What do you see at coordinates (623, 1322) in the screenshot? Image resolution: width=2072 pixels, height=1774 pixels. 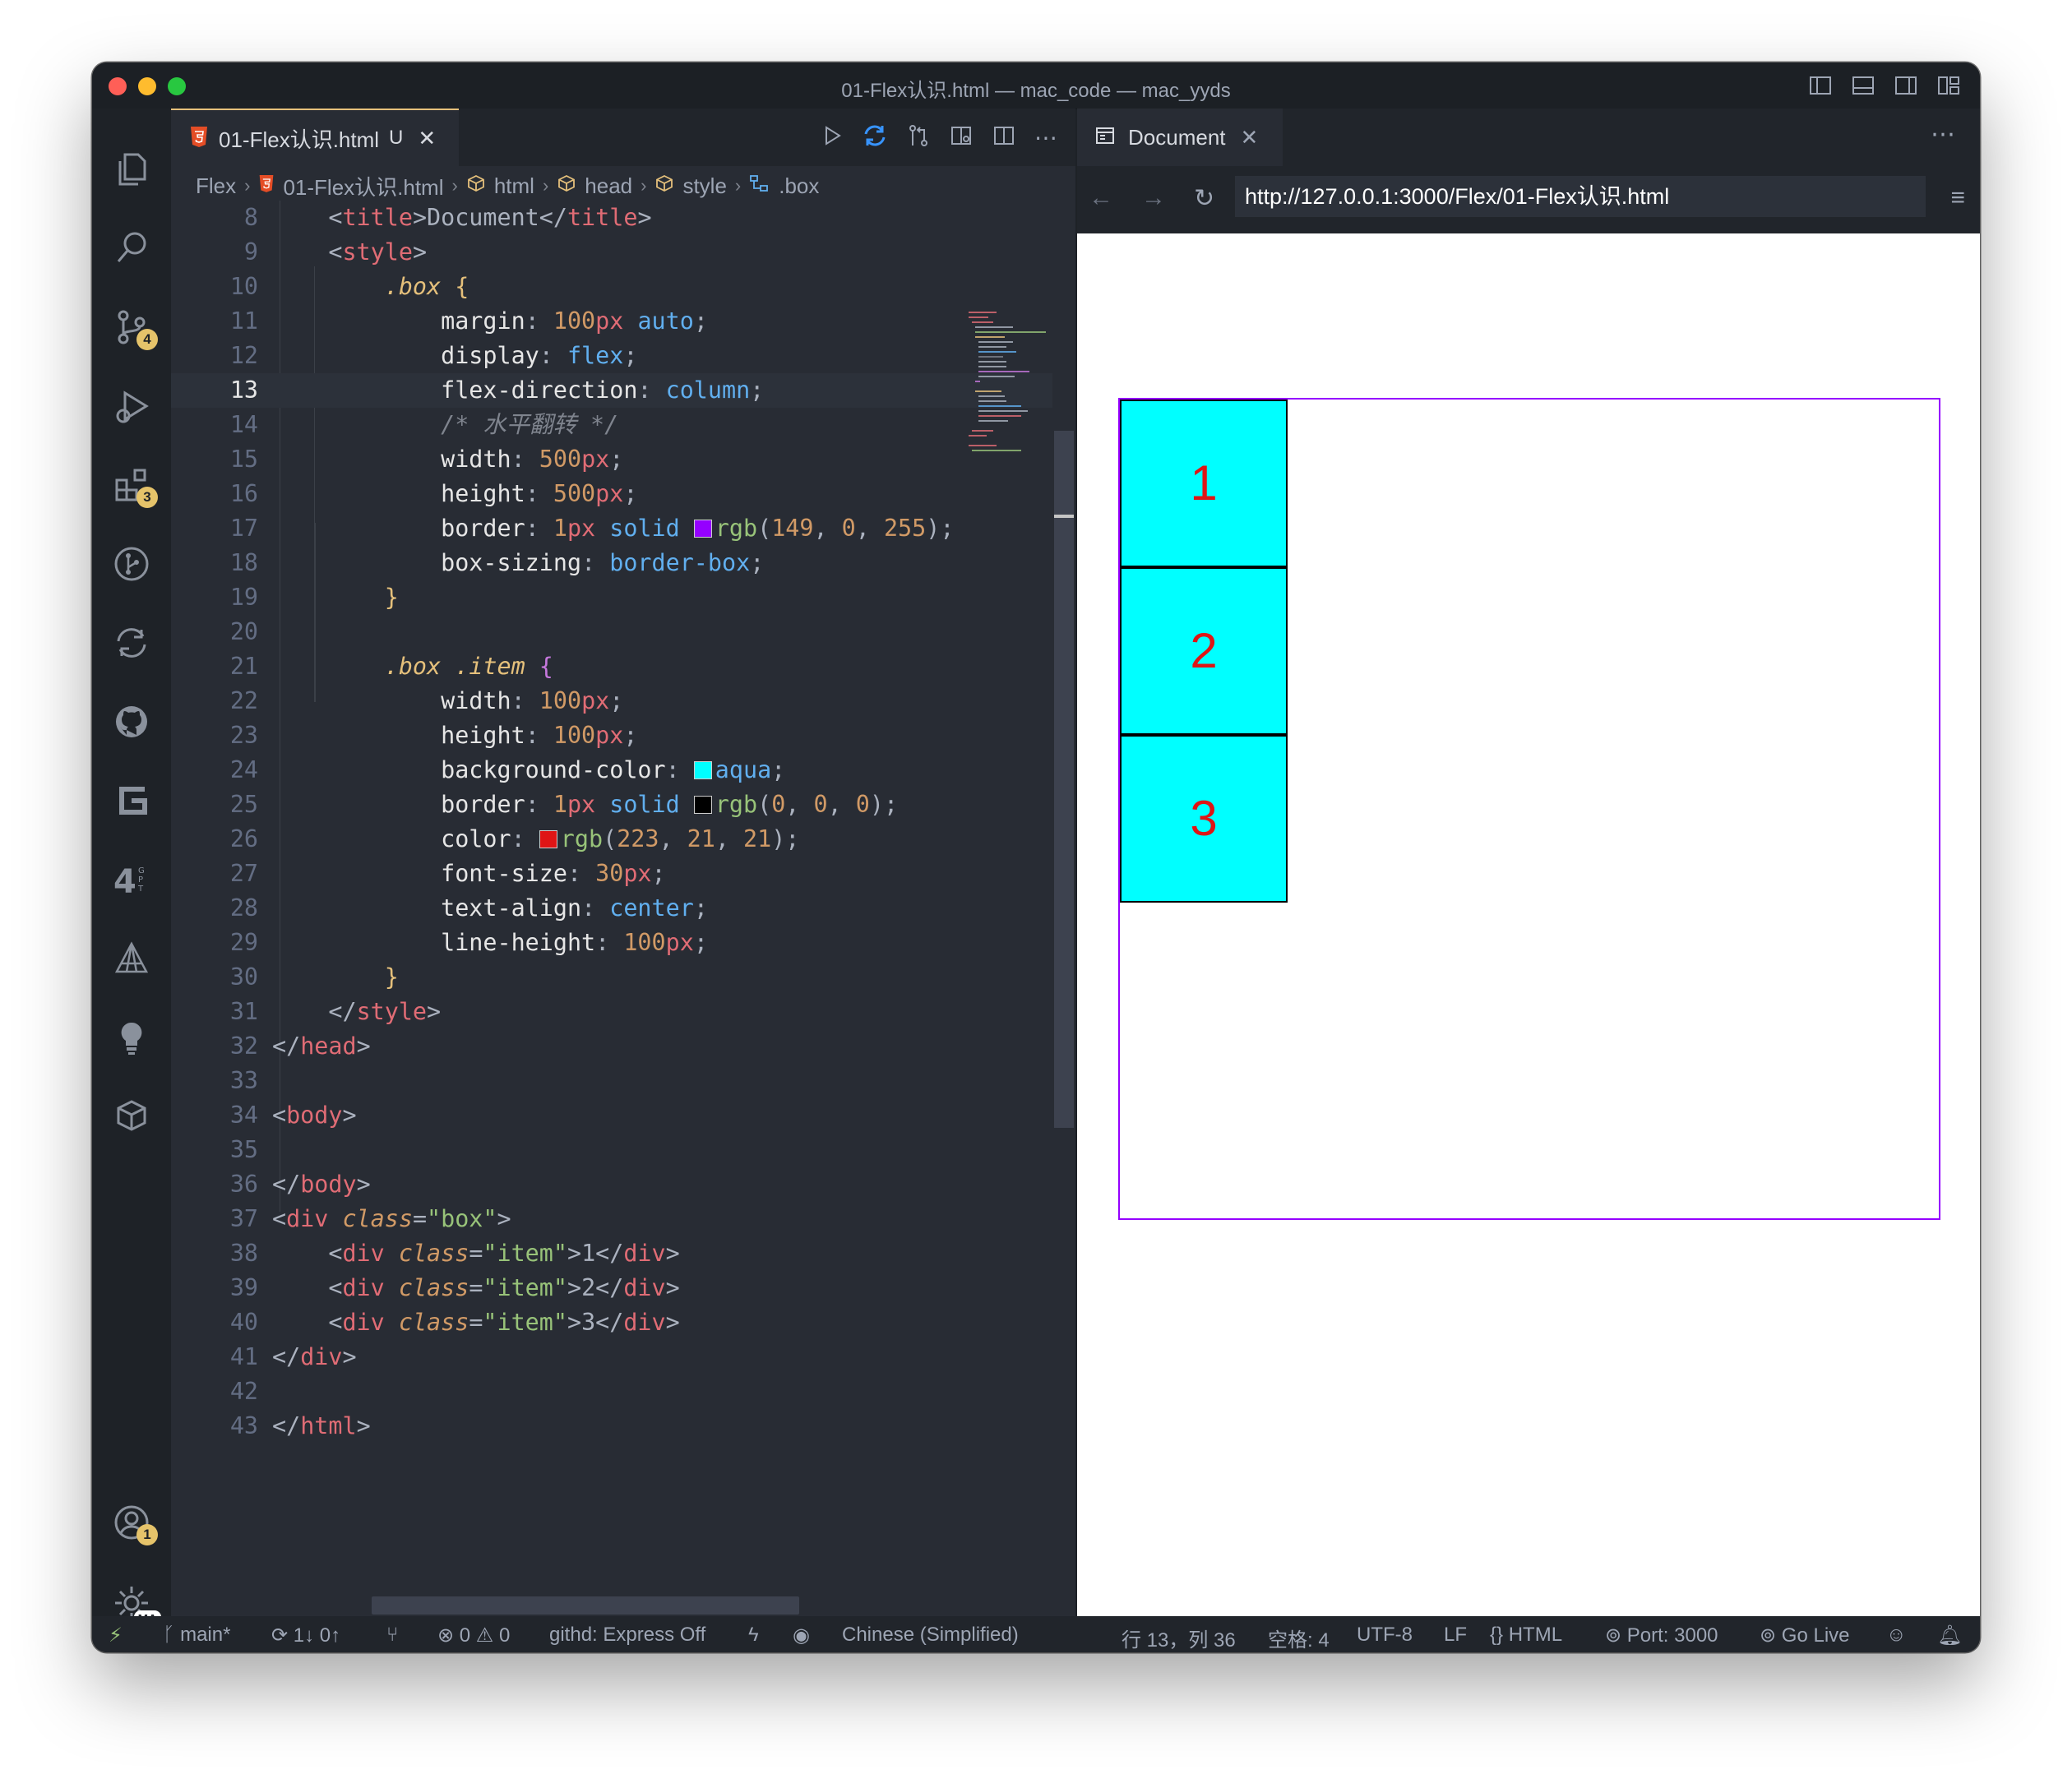 I see `code-line: 40 <div class="item">3</div>` at bounding box center [623, 1322].